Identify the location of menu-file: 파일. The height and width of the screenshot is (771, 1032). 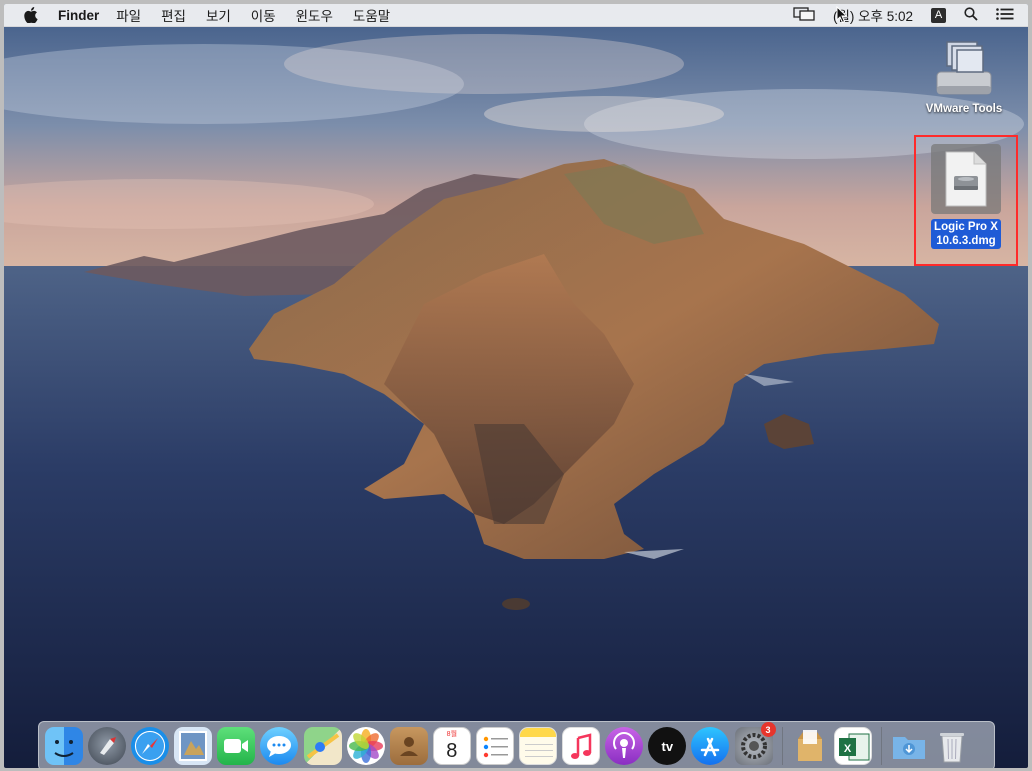
(128, 15).